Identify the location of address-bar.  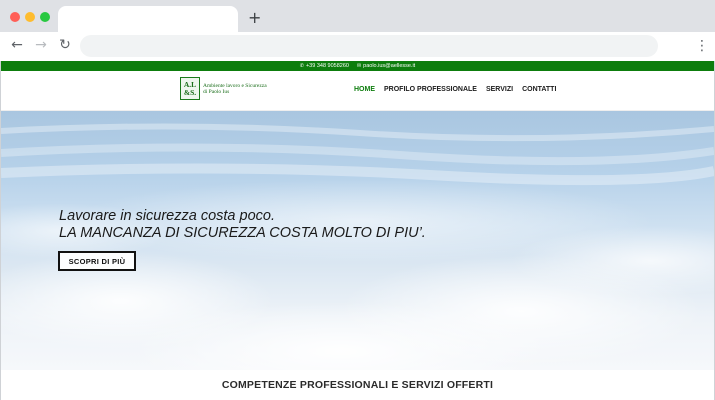
(369, 46).